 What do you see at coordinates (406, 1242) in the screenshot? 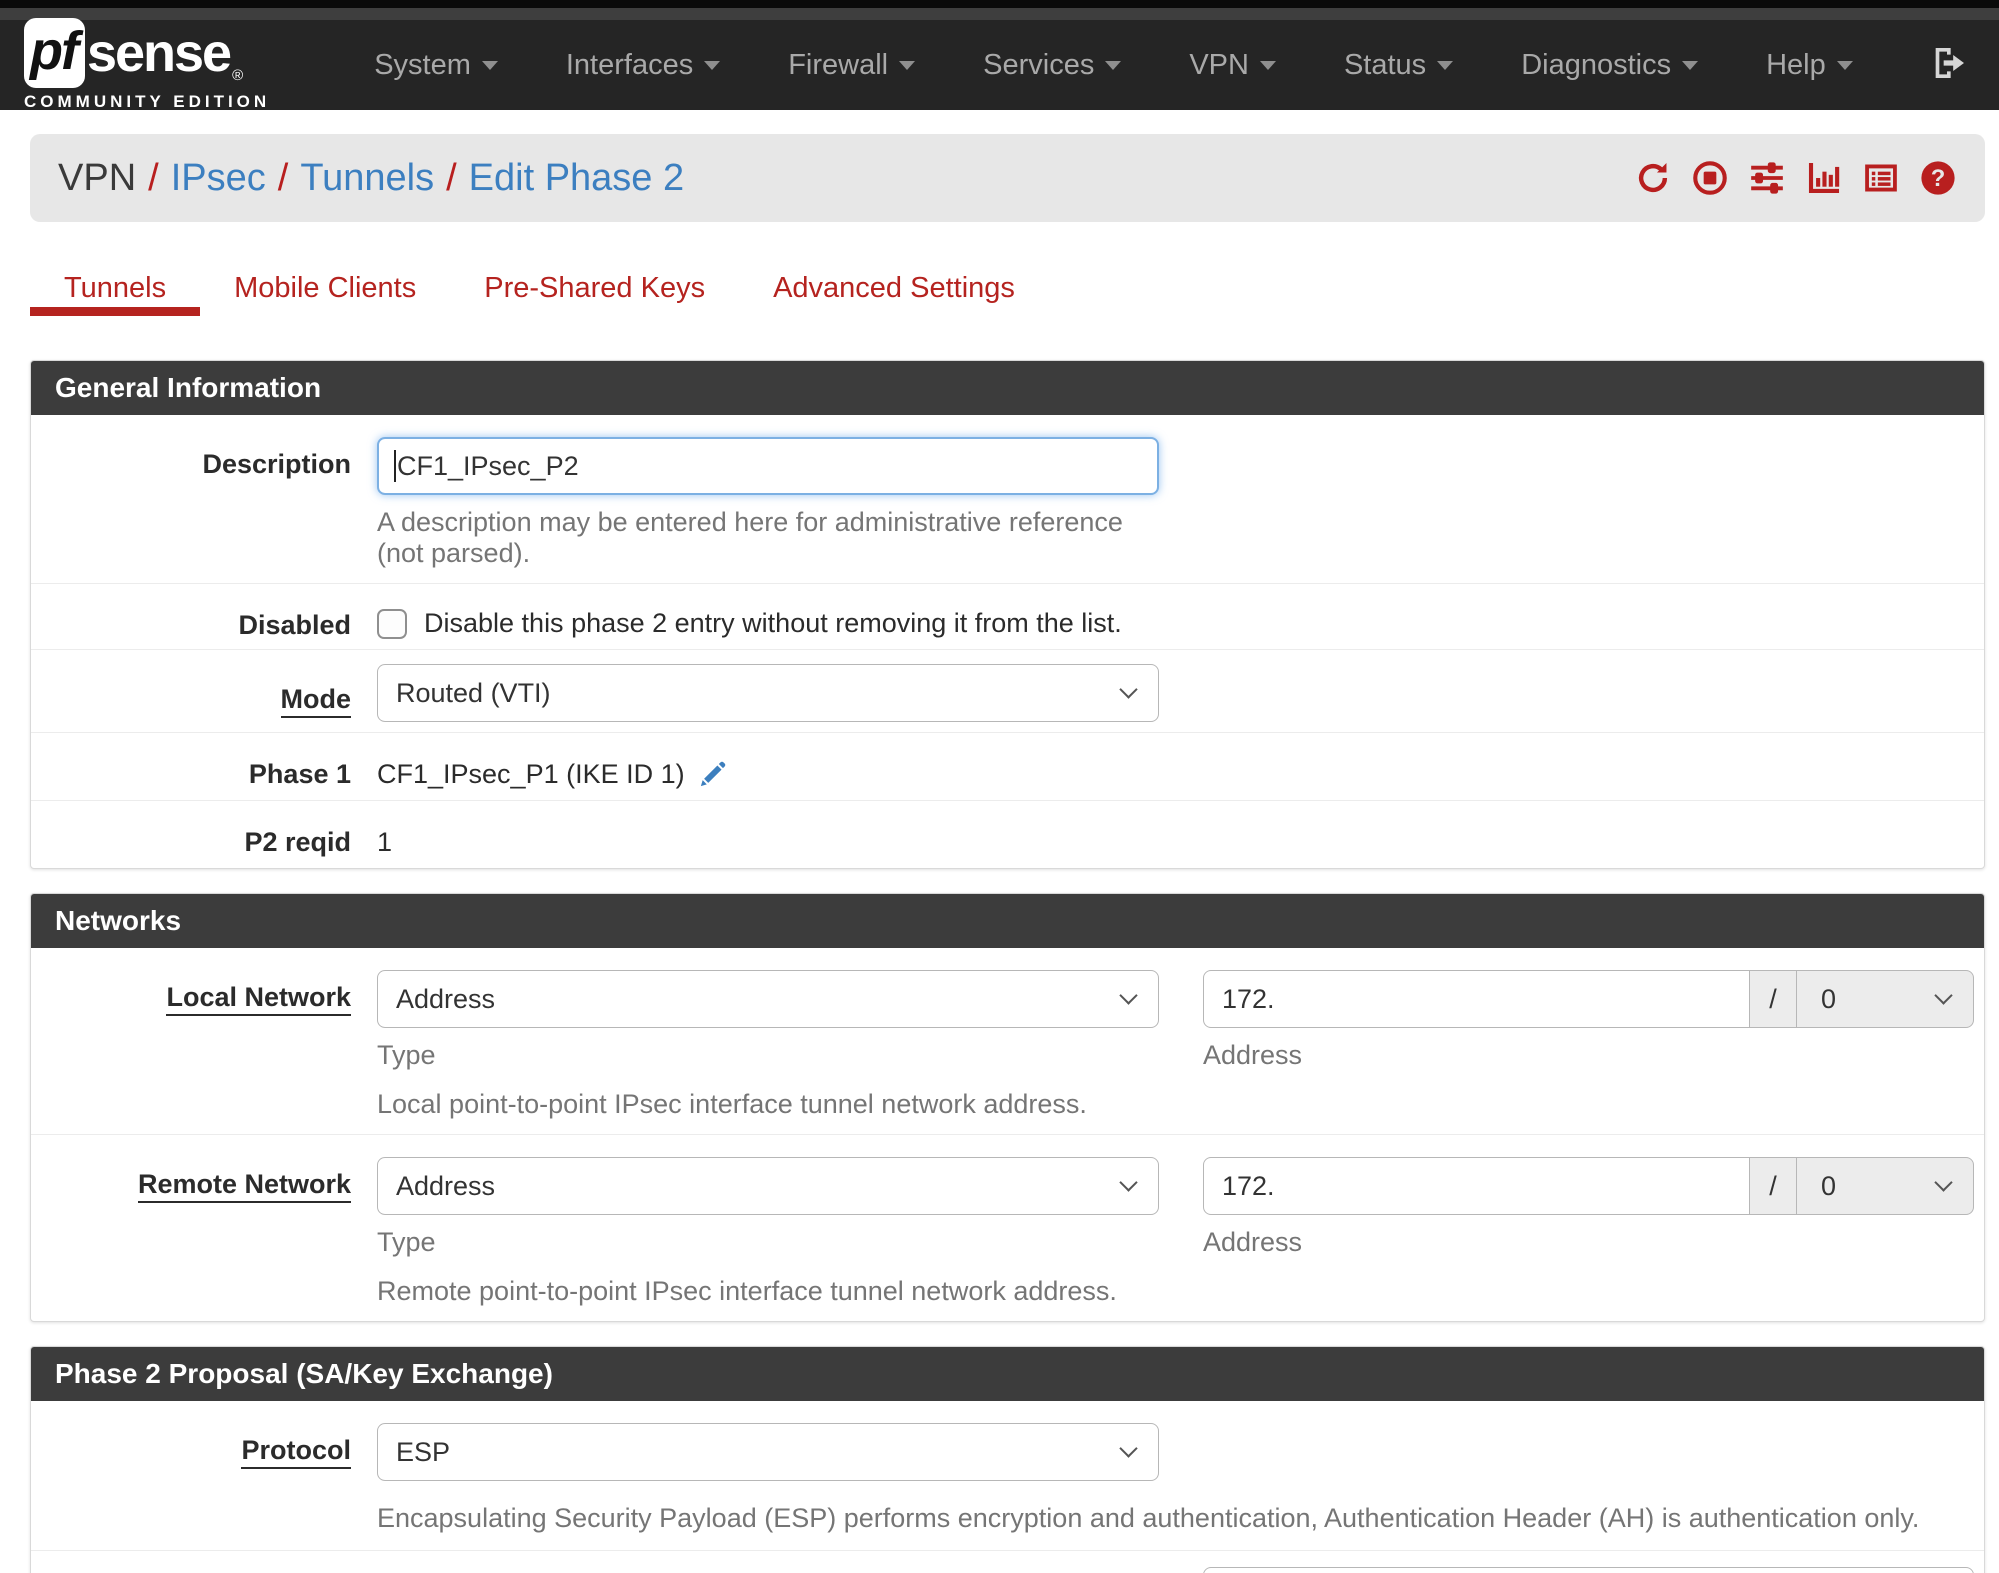
I see `remote-type-help: Type` at bounding box center [406, 1242].